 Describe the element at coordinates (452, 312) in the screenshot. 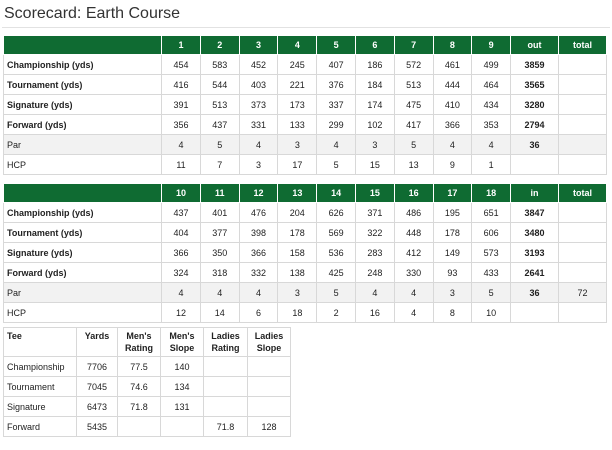

I see `score-cell: 8` at that location.